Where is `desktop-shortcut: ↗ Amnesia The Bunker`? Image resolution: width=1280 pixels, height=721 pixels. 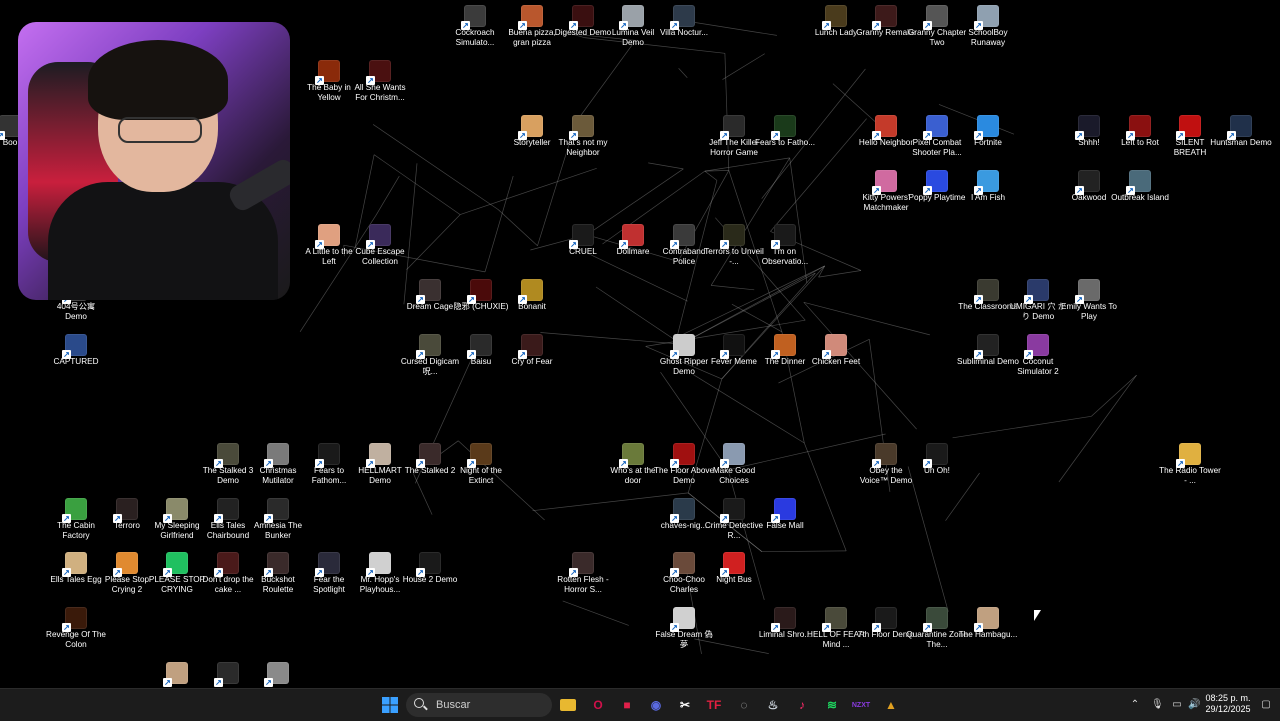 desktop-shortcut: ↗ Amnesia The Bunker is located at coordinates (278, 519).